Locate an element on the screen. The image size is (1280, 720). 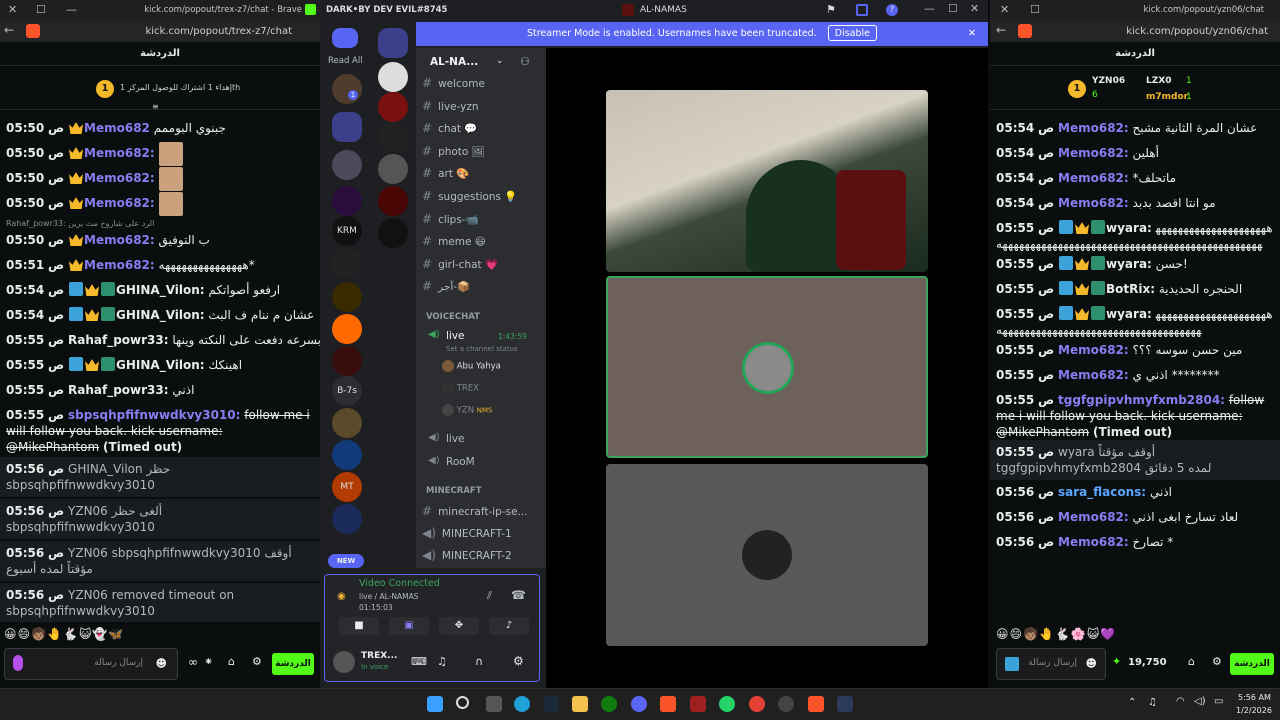
text-channel: # آجر-📦 is located at coordinates (446, 286).